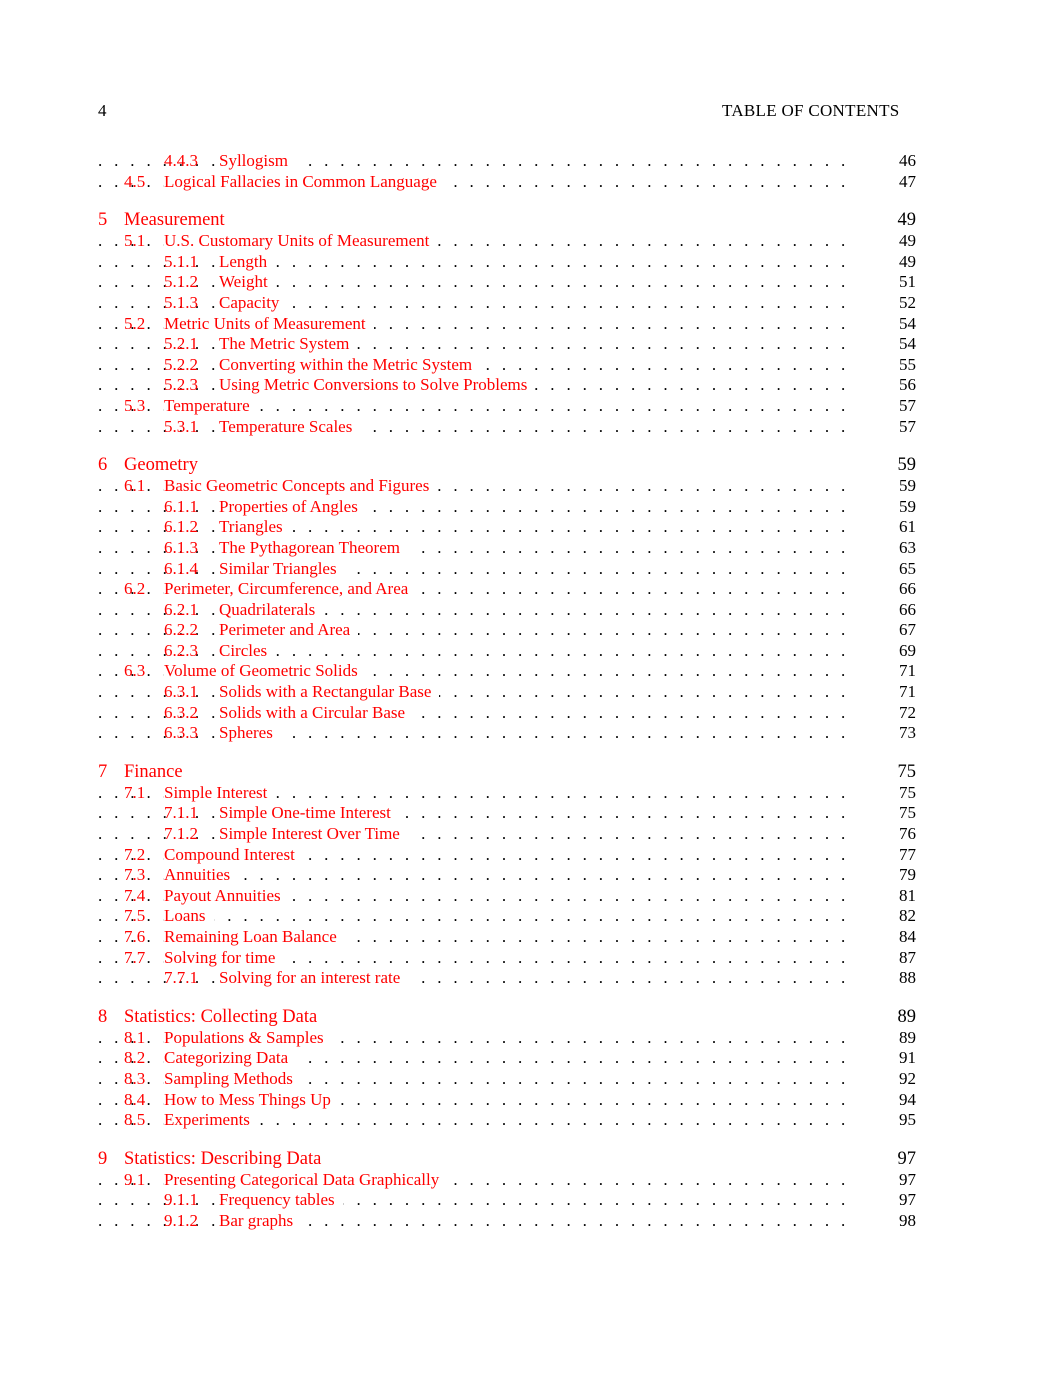 This screenshot has width=1062, height=1376. I want to click on toc-entry-number-link: 6.1.1, so click(181, 507).